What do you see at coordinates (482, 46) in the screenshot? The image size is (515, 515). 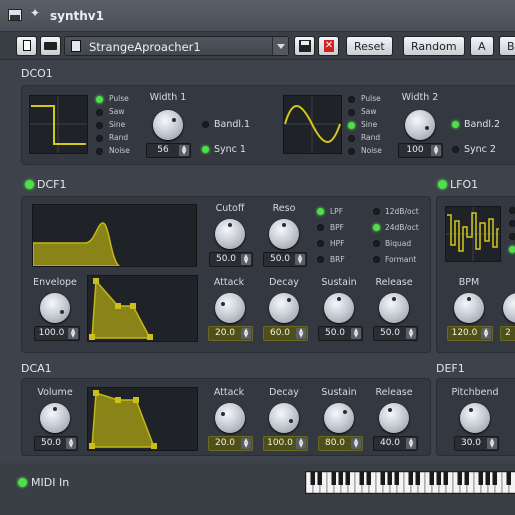 I see `compare-a-button: A` at bounding box center [482, 46].